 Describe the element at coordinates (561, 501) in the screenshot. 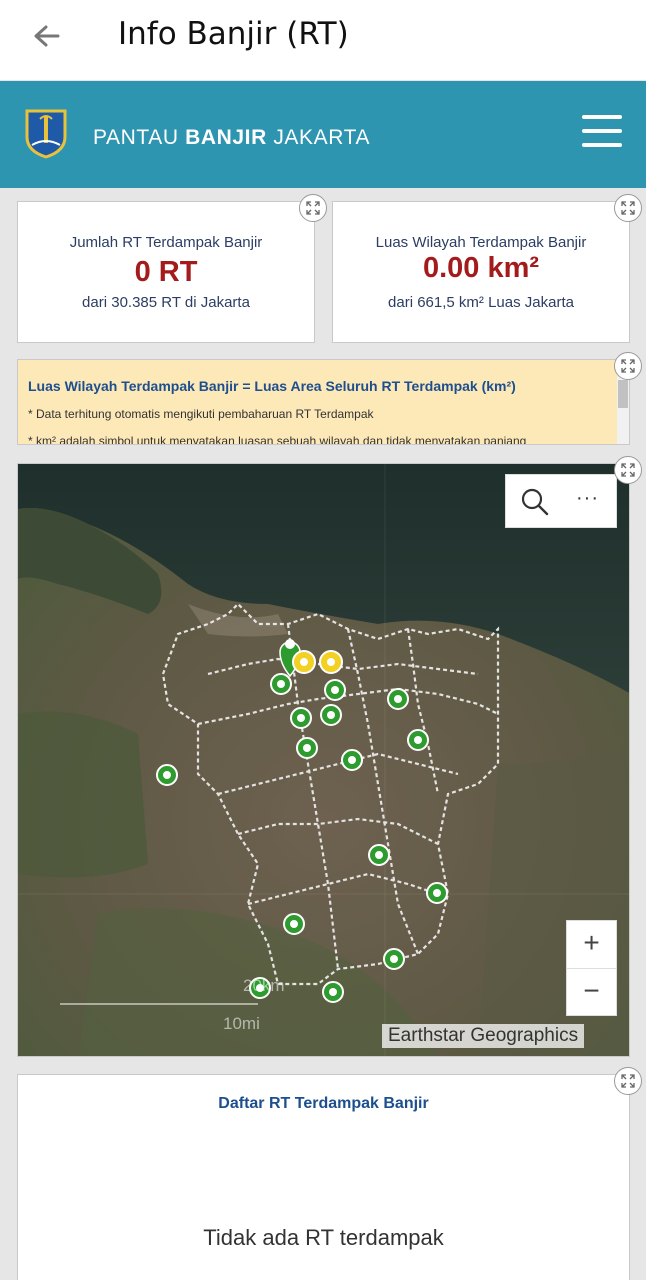

I see `map-toolbar: ···` at that location.